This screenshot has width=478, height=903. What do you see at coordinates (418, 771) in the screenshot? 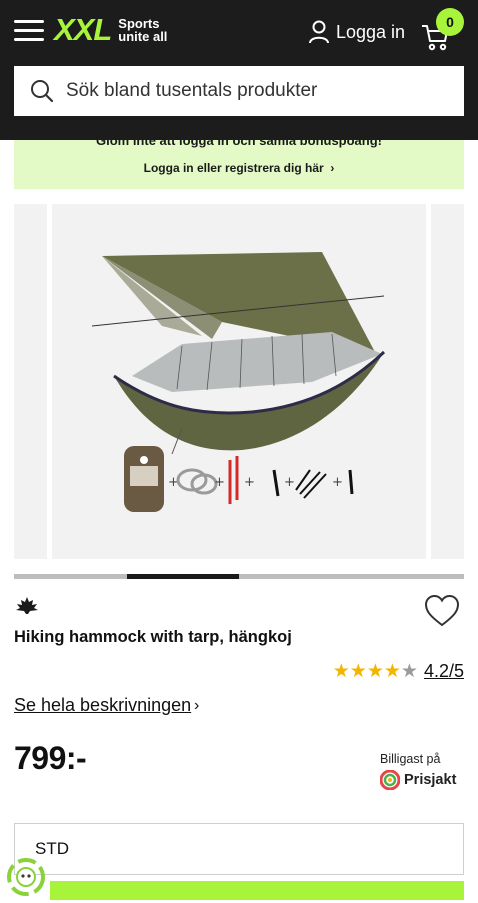
I see `prisjakt-badge: Billigast på Prisjakt` at bounding box center [418, 771].